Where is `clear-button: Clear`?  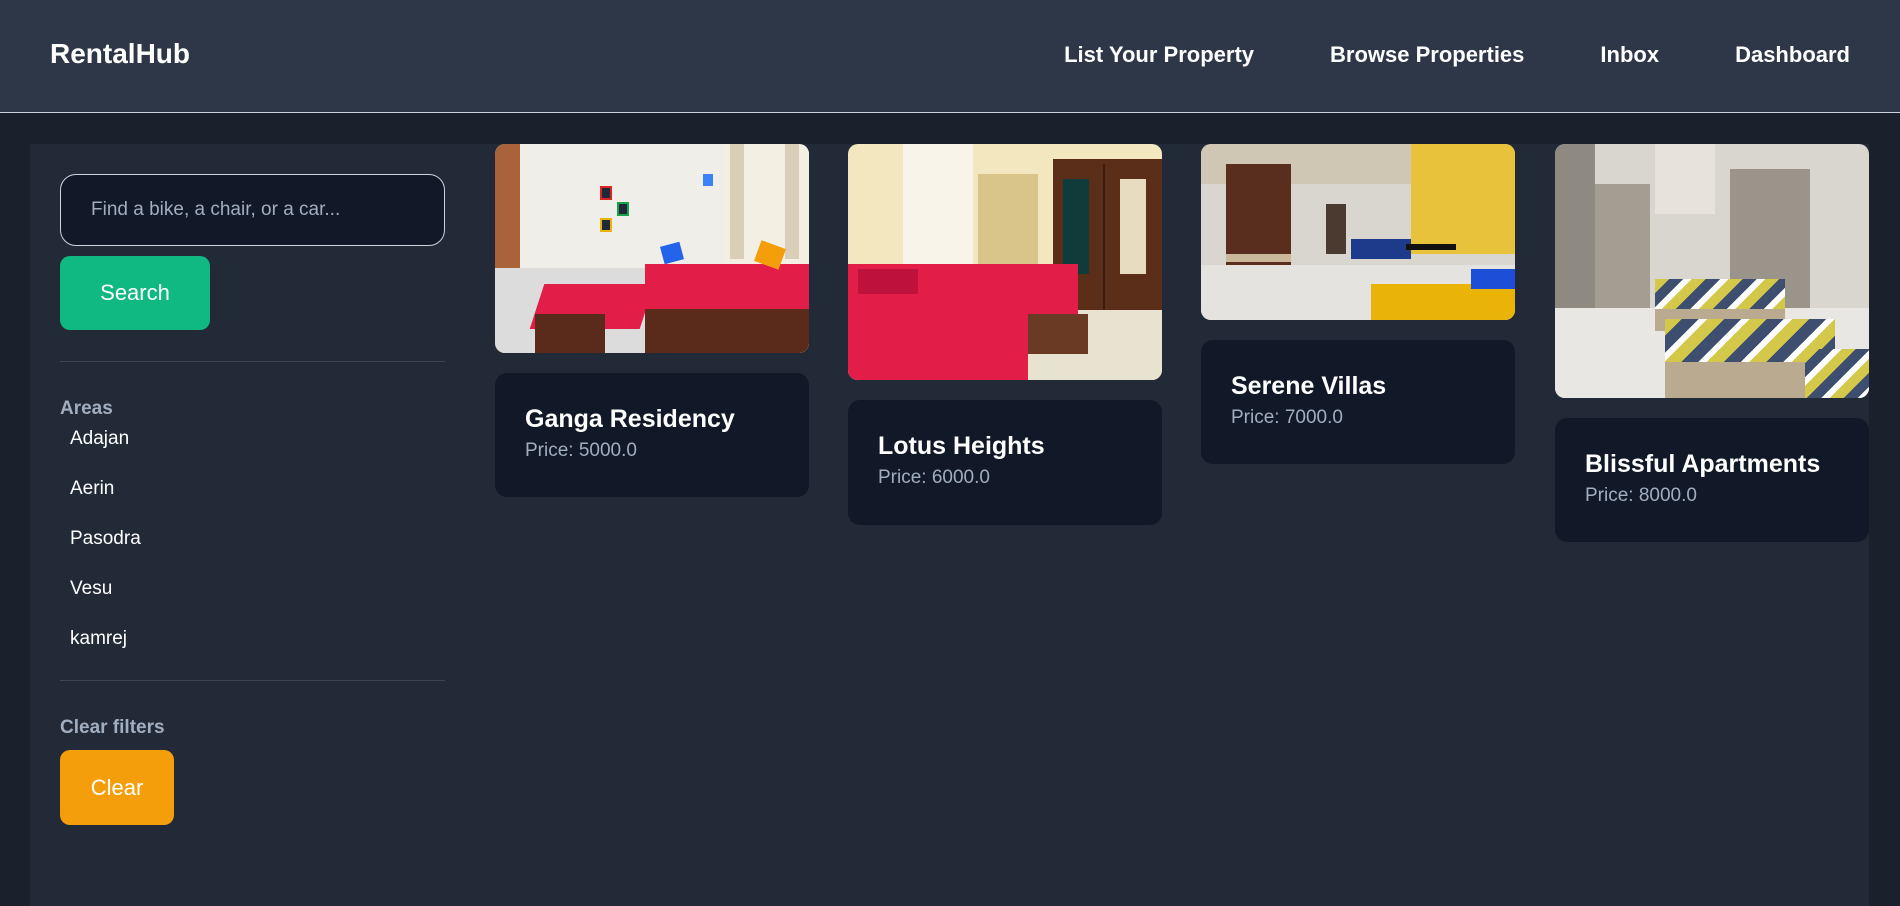 clear-button: Clear is located at coordinates (117, 787).